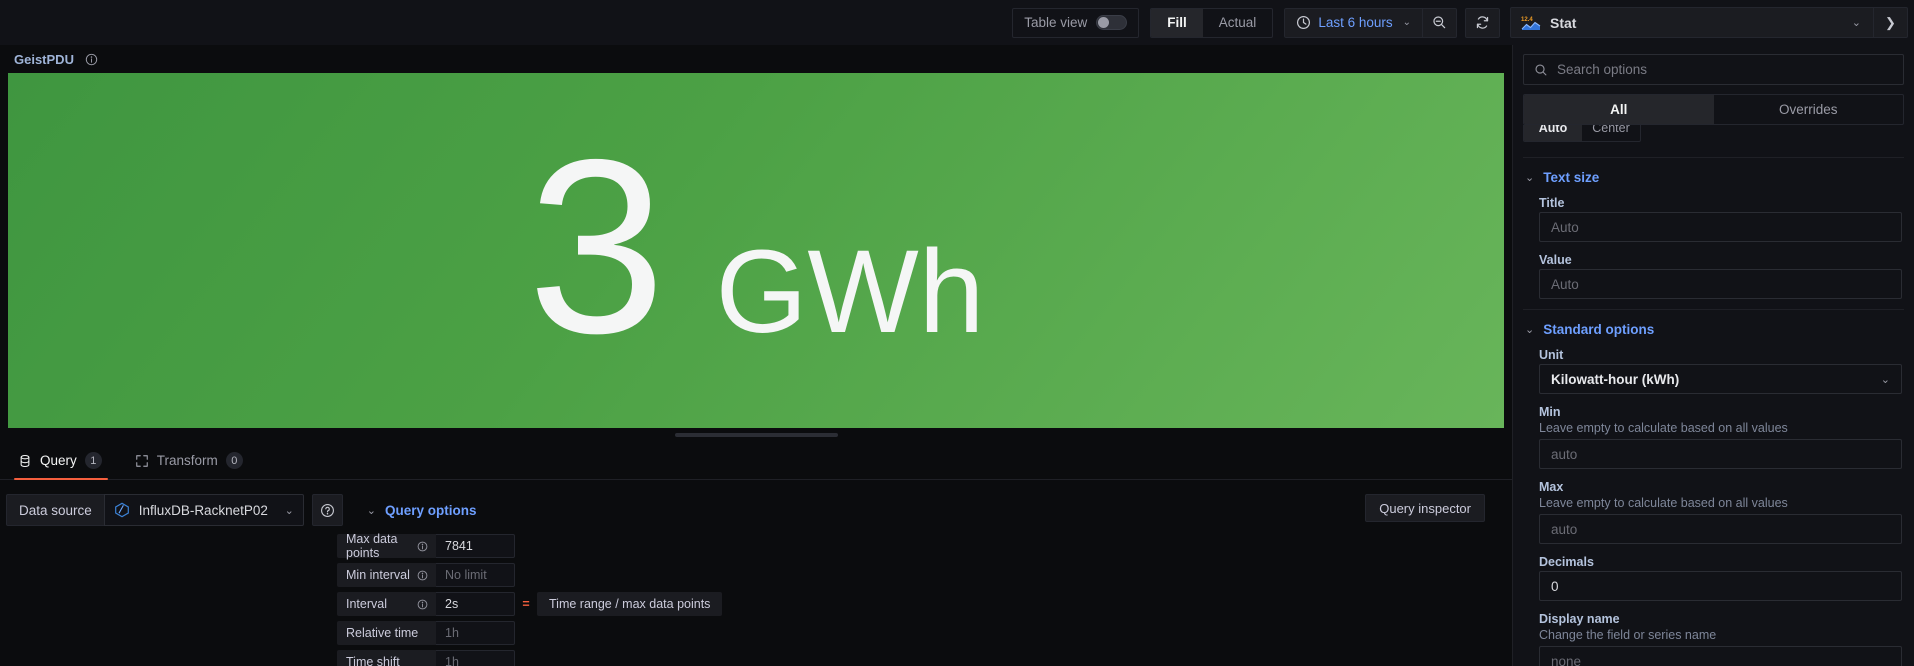 Image resolution: width=1914 pixels, height=666 pixels. I want to click on query-field-label: Relative time, so click(386, 633).